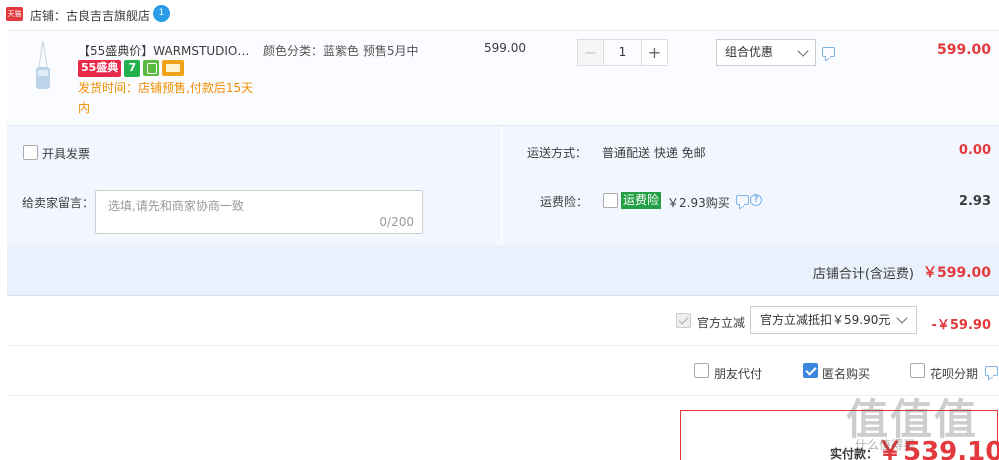  Describe the element at coordinates (956, 273) in the screenshot. I see `subtotal-value: ￥599.00` at that location.